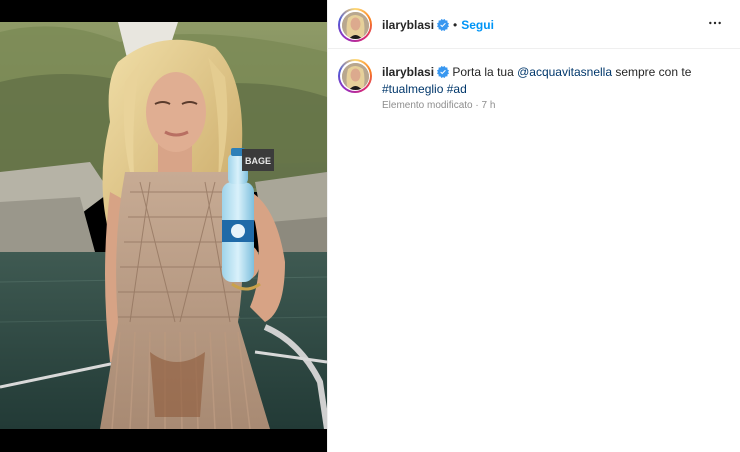 This screenshot has width=740, height=452. I want to click on caption-avatar, so click(355, 76).